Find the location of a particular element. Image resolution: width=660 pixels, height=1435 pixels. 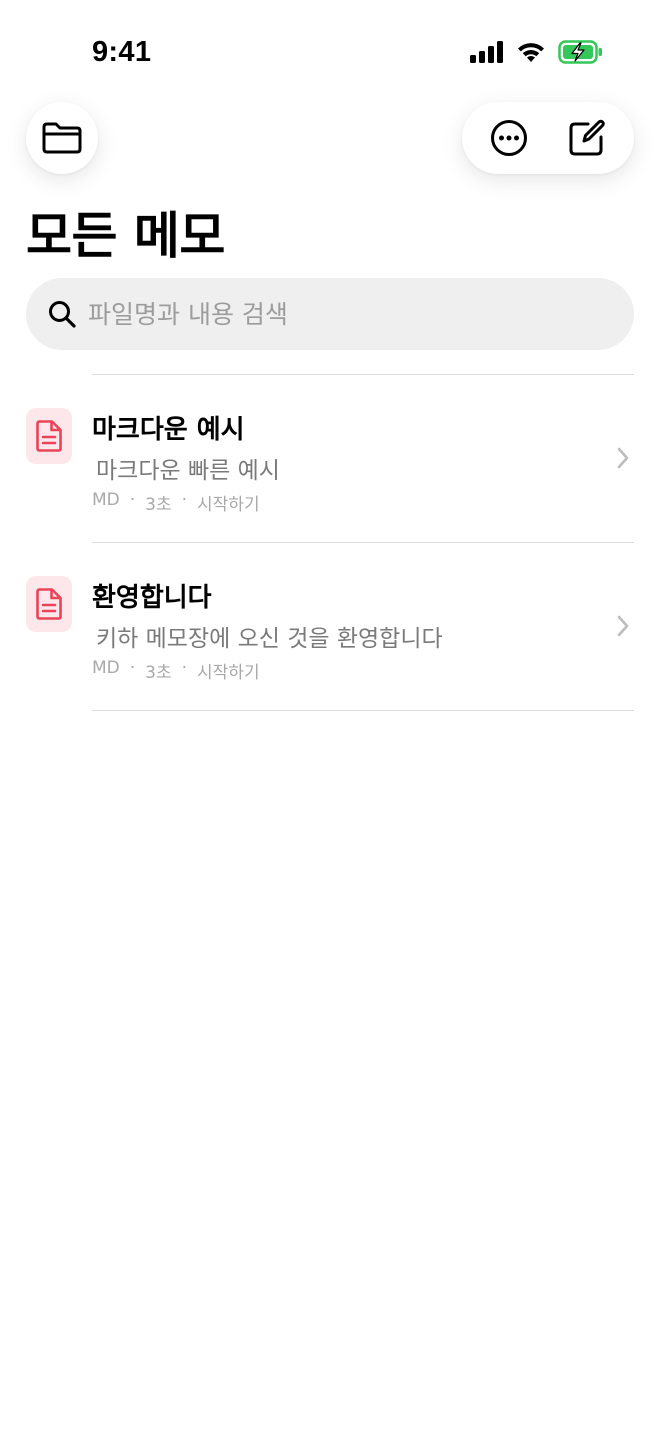

divider is located at coordinates (363, 710).